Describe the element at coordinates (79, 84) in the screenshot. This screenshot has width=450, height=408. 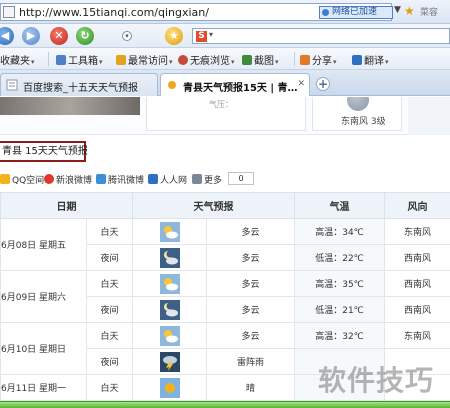
I see `tab-baidu-search: 百度搜索_十五天天气预报` at that location.